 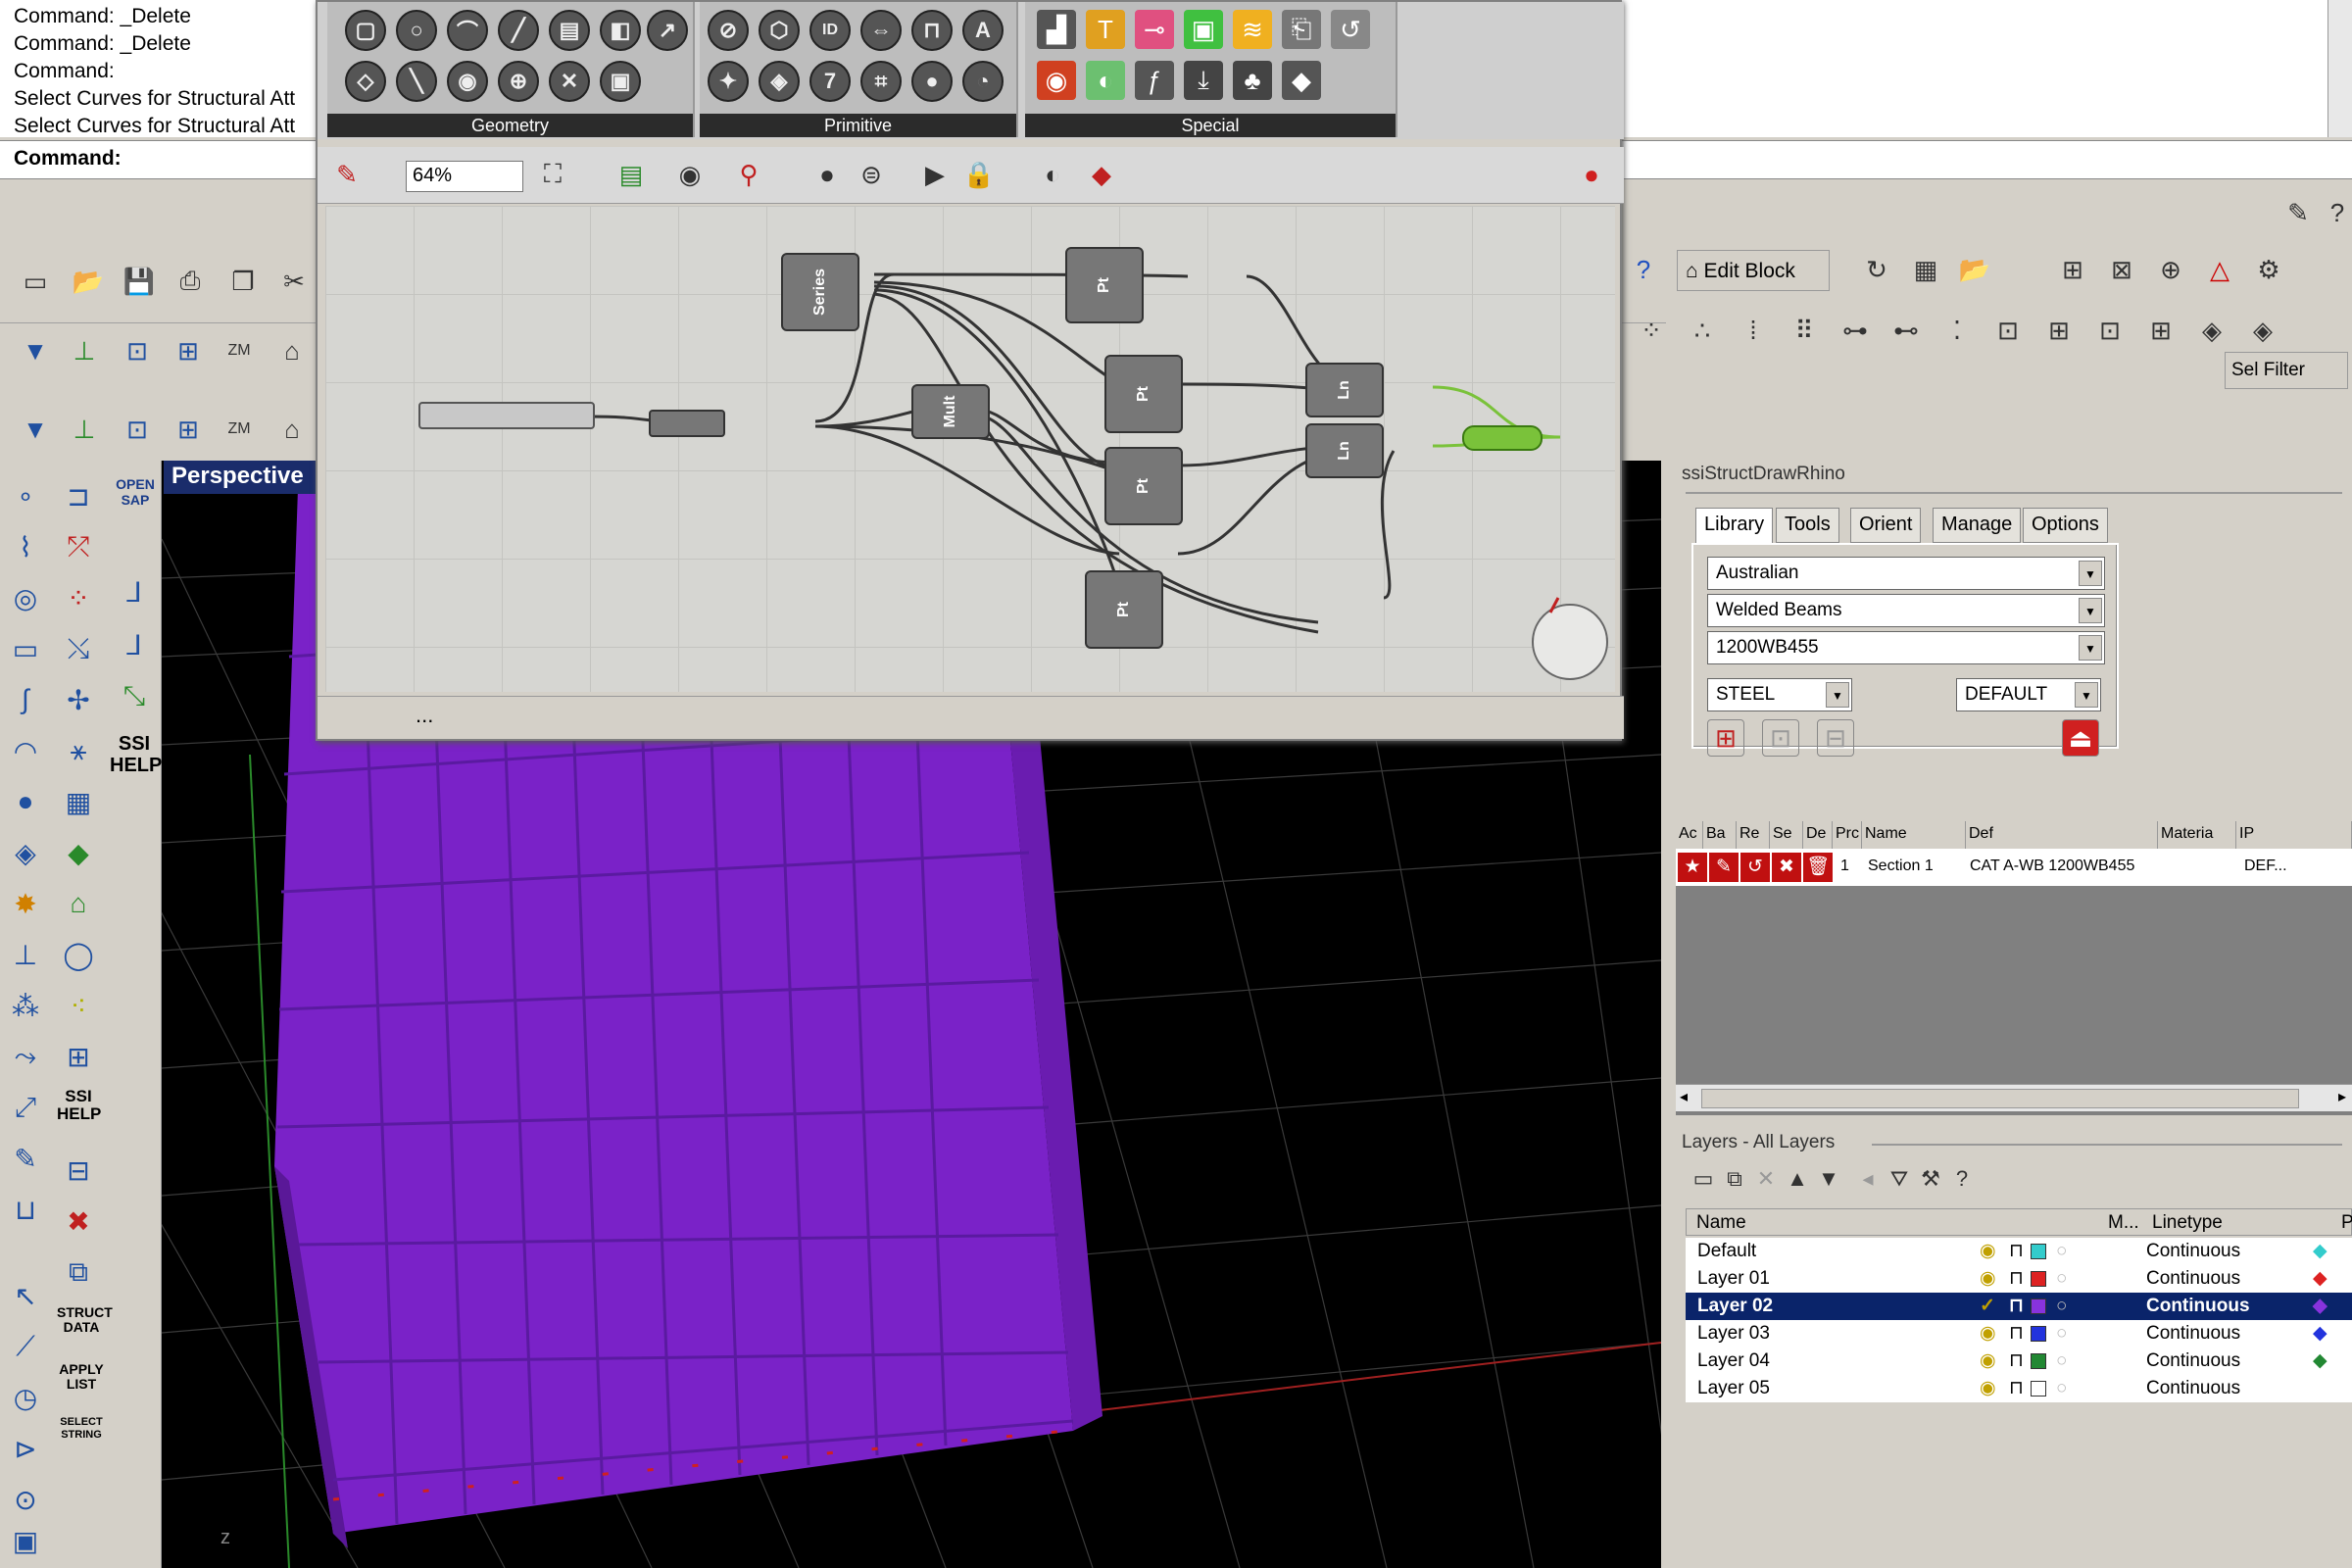 What do you see at coordinates (1962, 1179) in the screenshot?
I see `help-icon: ?` at bounding box center [1962, 1179].